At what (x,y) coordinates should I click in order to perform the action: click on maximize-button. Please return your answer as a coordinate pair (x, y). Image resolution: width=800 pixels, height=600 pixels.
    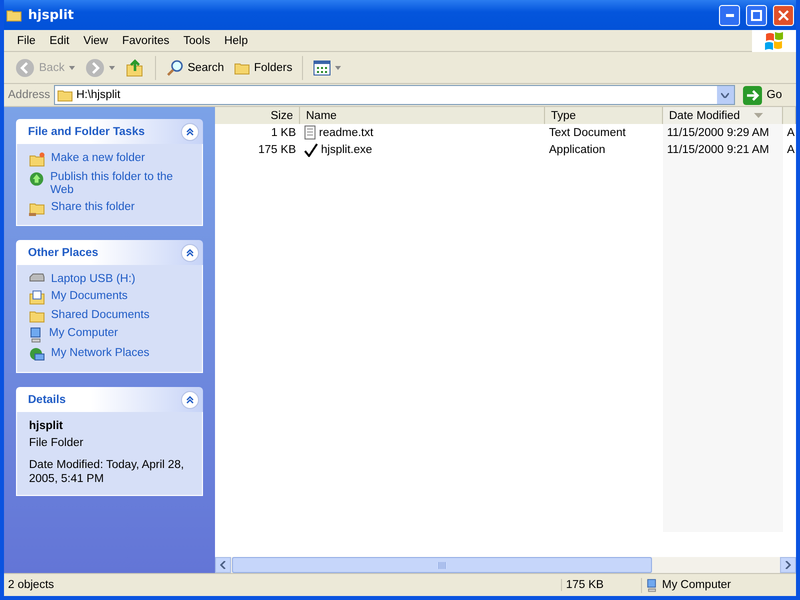
    Looking at the image, I should click on (756, 15).